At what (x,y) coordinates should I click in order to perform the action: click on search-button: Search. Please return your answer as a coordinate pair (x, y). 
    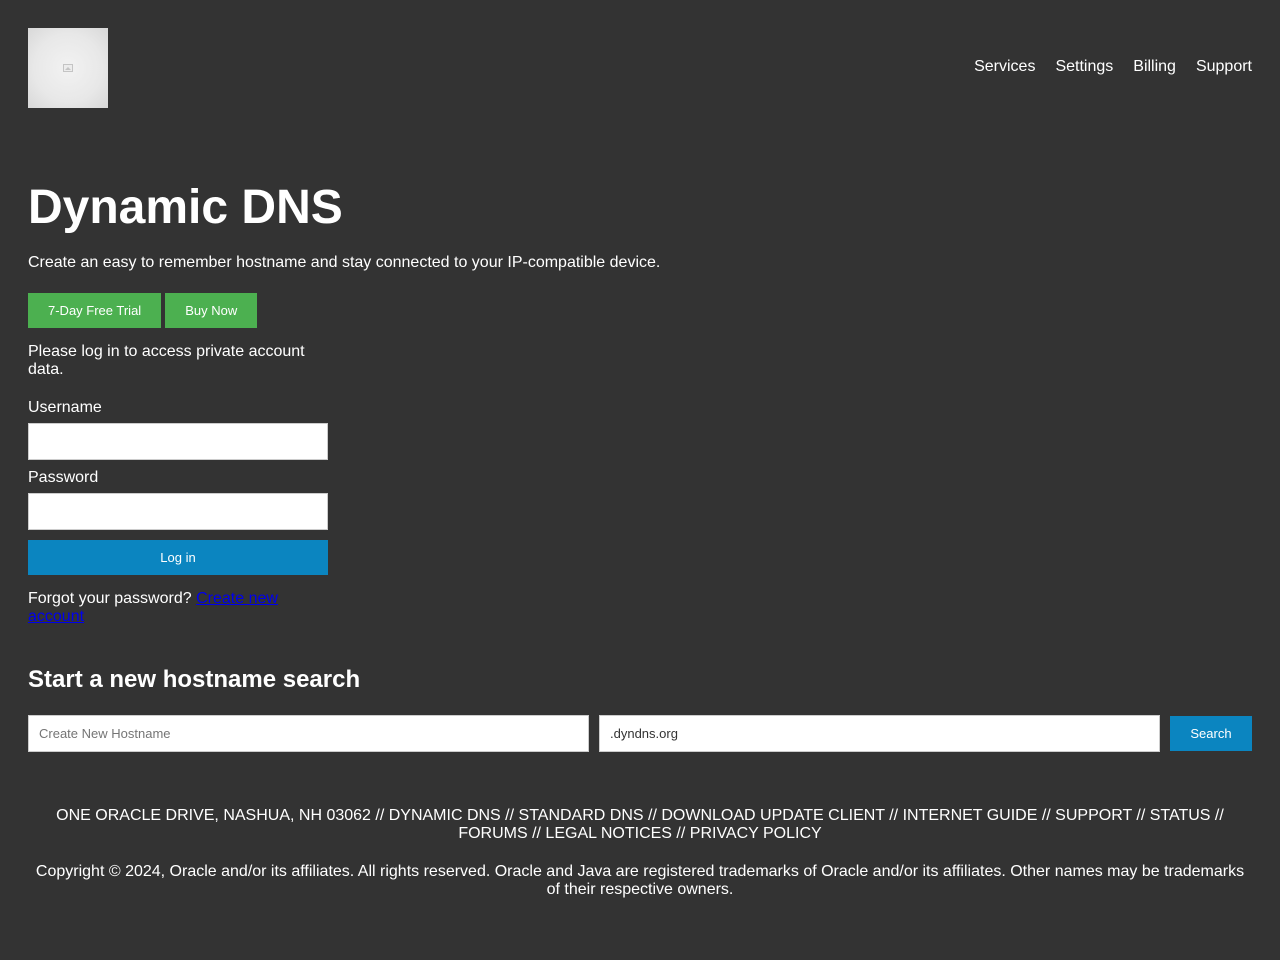
    Looking at the image, I should click on (1211, 733).